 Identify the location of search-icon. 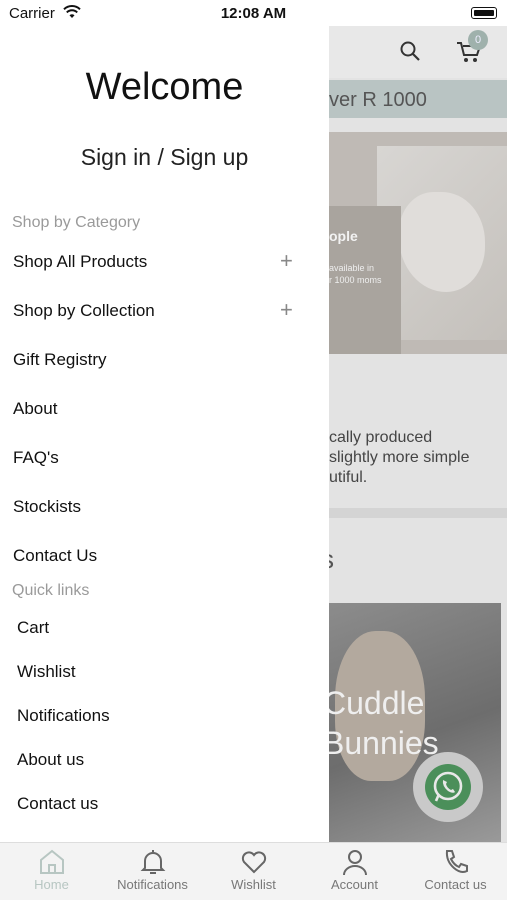
(410, 51).